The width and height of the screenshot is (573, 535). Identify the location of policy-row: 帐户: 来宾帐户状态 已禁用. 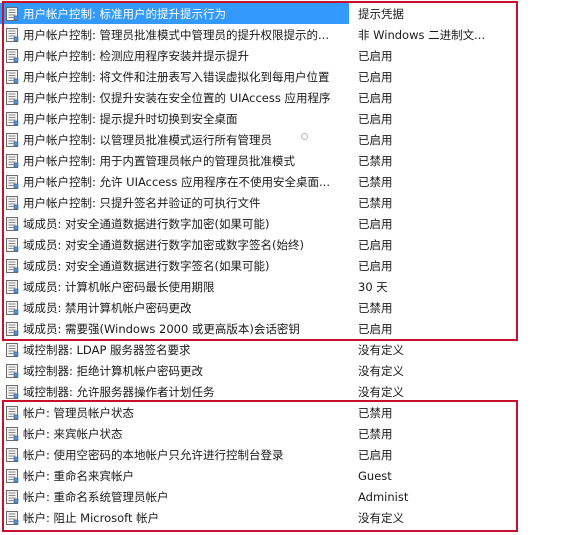
(260, 433).